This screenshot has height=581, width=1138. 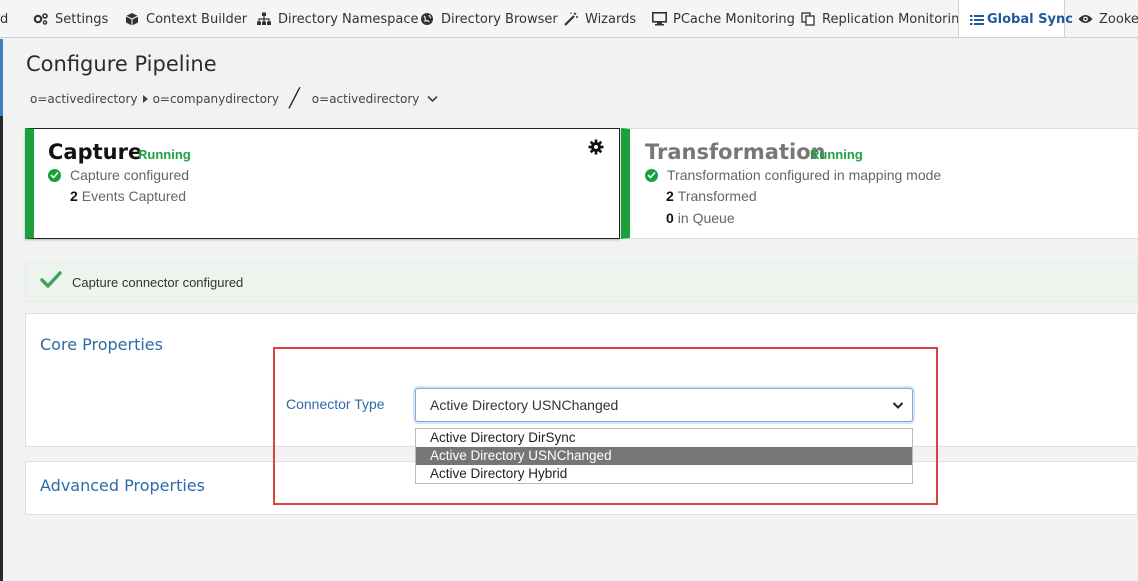 I want to click on tab-context-builder: Context Builder, so click(x=186, y=18).